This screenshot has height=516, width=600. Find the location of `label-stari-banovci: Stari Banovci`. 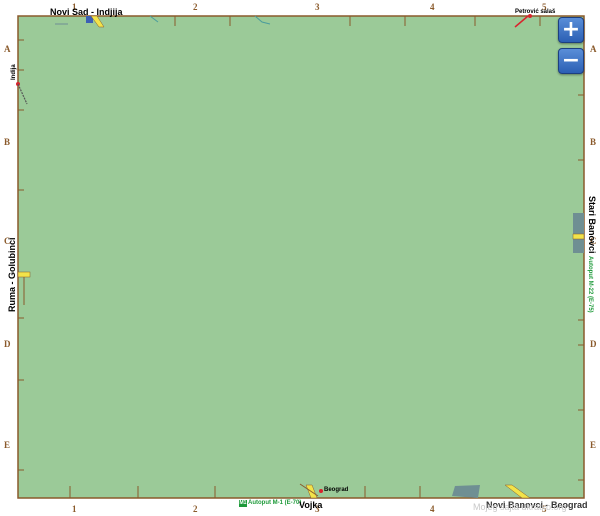

label-stari-banovci: Stari Banovci is located at coordinates (592, 225).